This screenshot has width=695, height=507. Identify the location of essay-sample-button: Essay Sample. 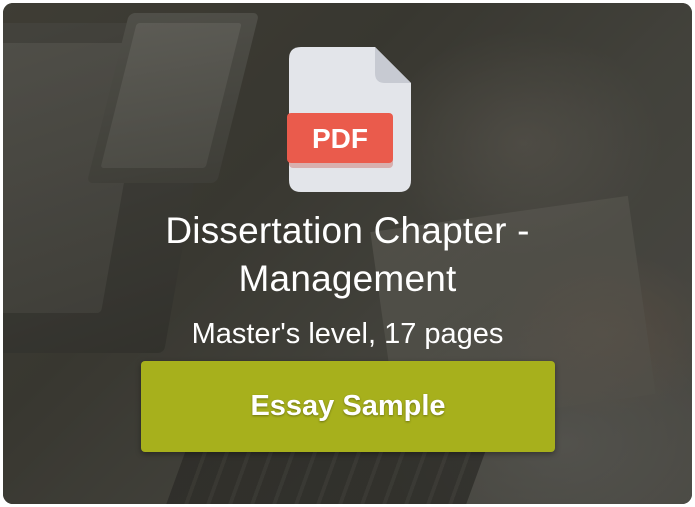
(348, 406).